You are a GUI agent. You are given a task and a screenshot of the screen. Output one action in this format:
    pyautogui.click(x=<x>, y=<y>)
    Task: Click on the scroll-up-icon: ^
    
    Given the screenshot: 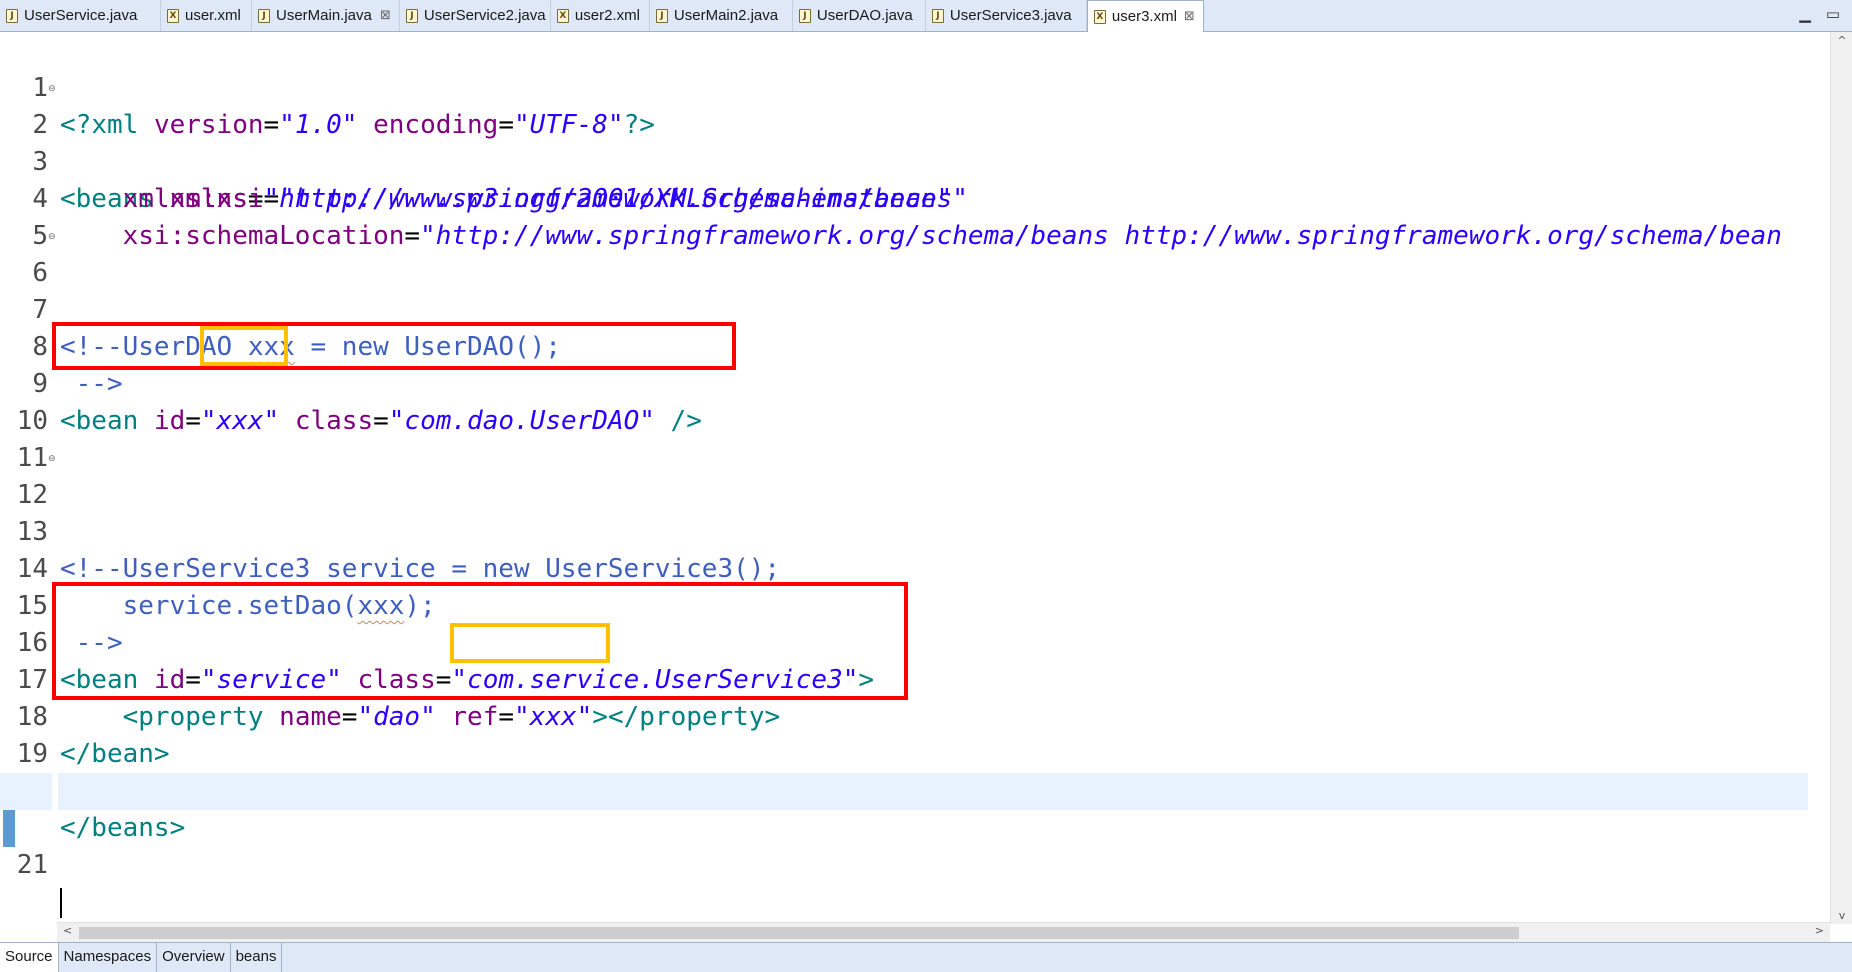 What is the action you would take?
    pyautogui.click(x=1841, y=40)
    